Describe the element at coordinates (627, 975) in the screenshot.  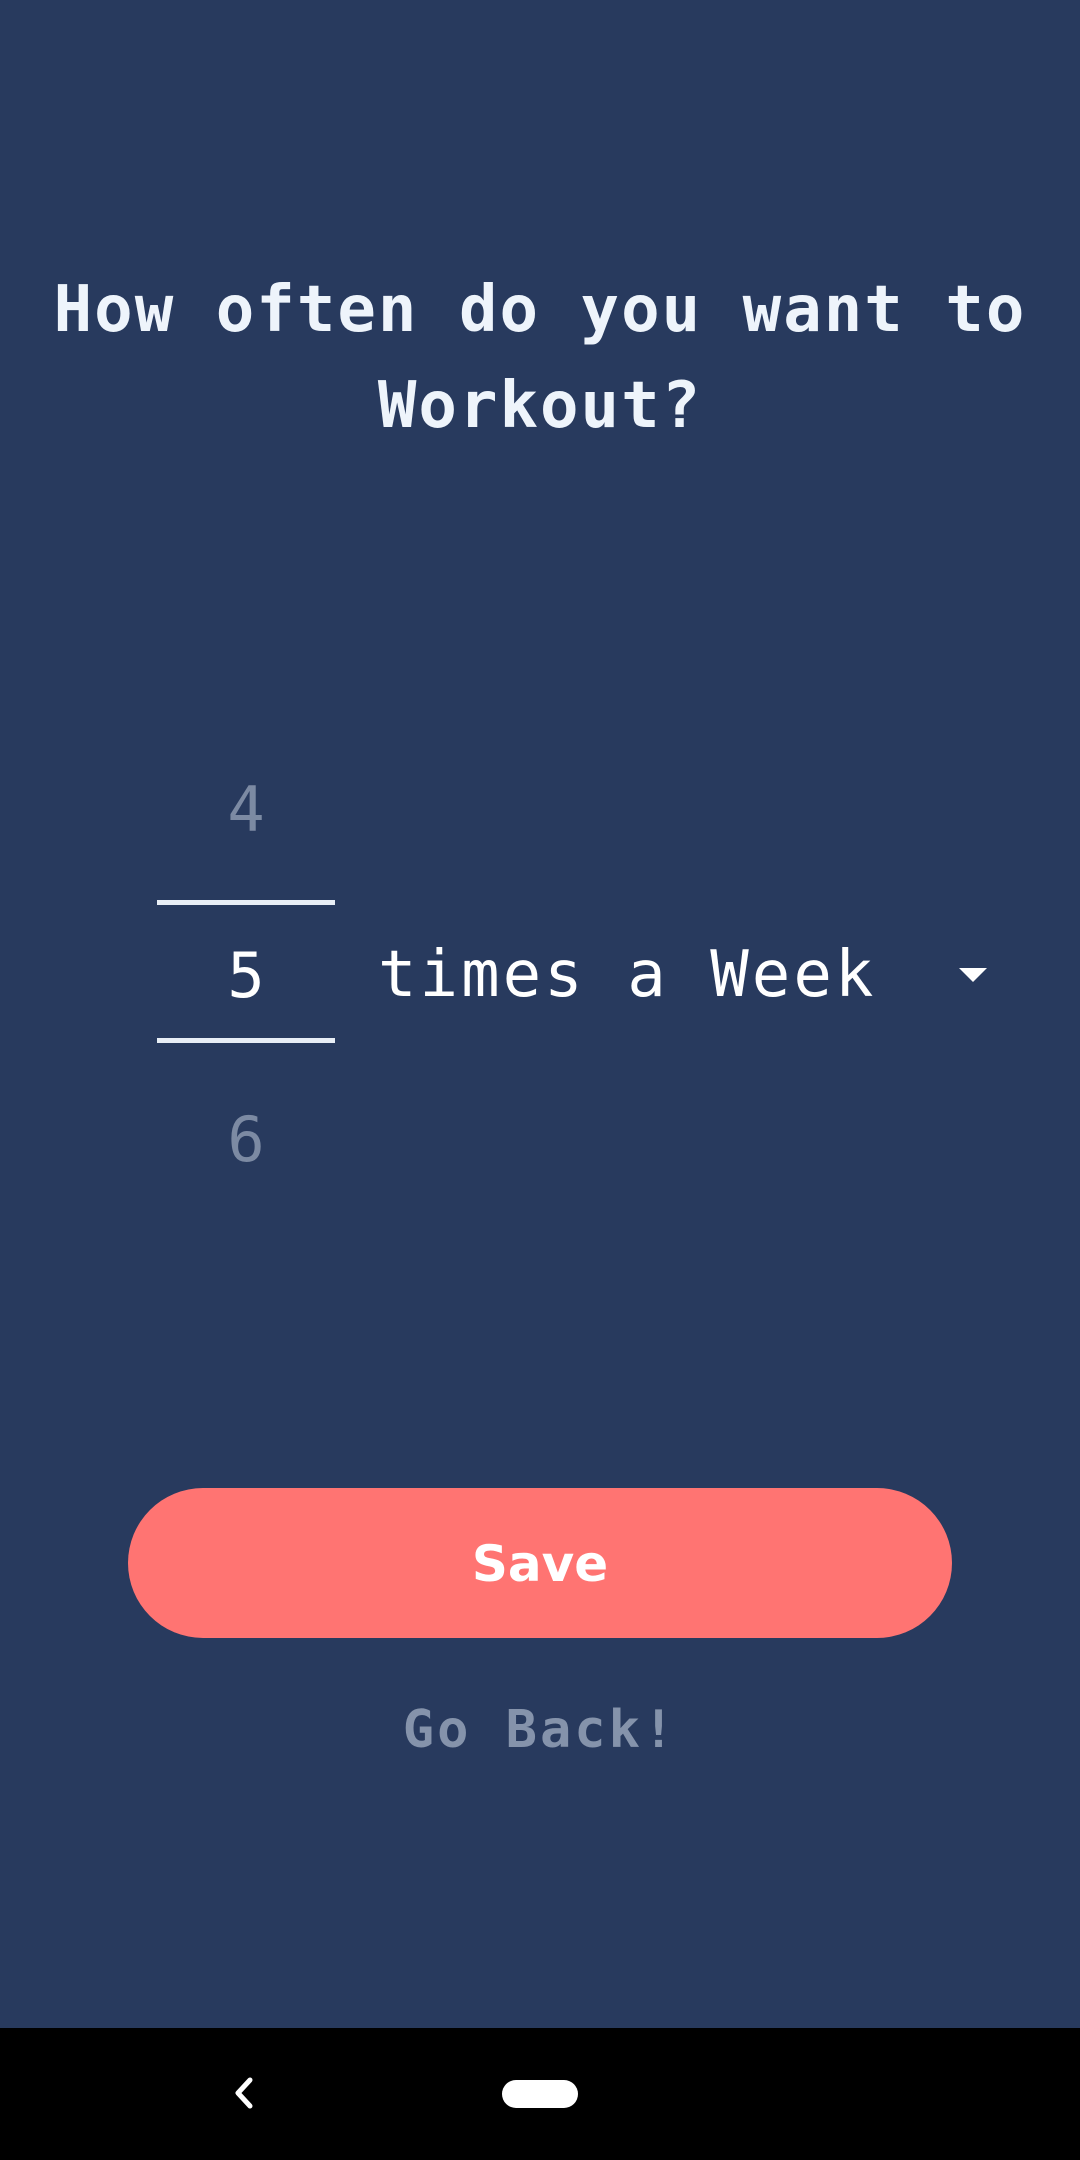
I see `frequency-dropdown-label: times a Week` at that location.